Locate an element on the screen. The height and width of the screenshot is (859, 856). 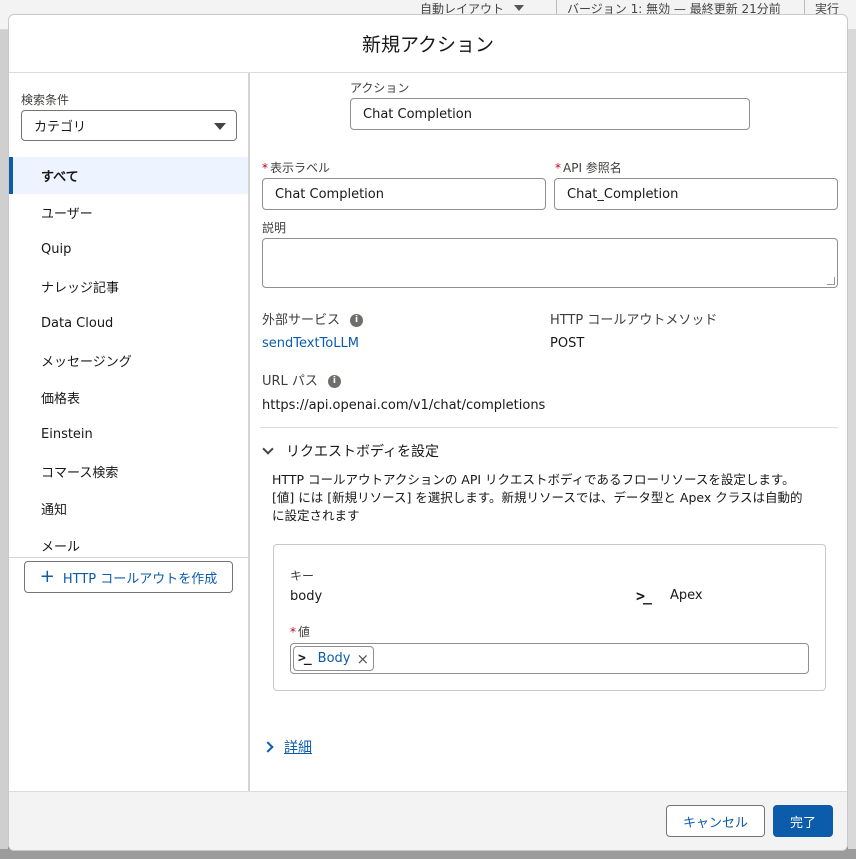
details-toggle: 詳細 is located at coordinates (287, 747).